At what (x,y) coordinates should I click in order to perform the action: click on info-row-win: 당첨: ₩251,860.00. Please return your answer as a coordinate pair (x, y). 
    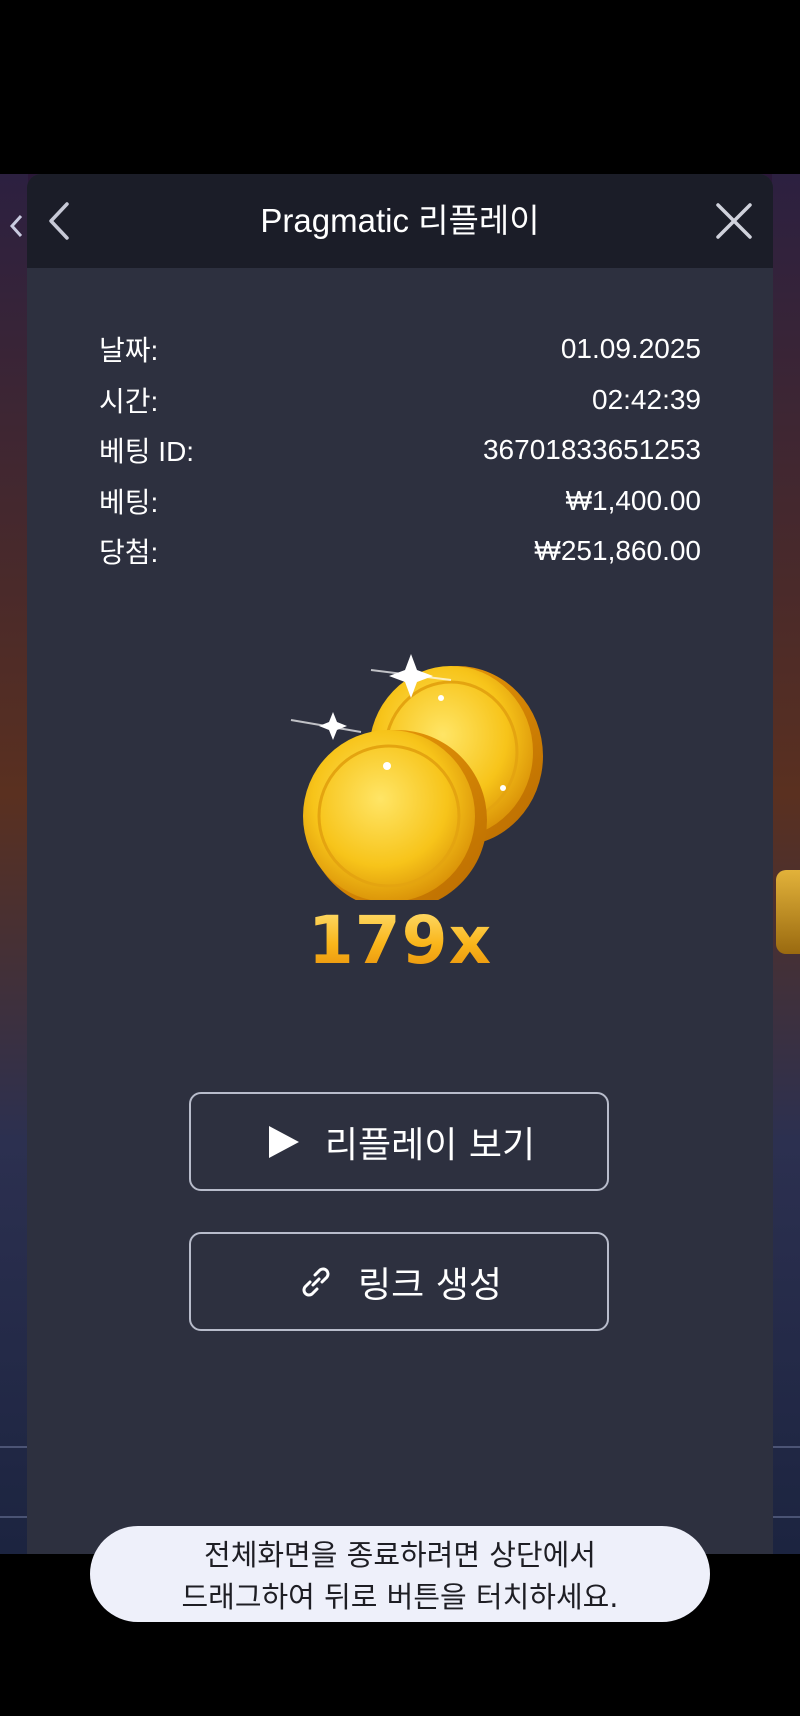
    Looking at the image, I should click on (400, 551).